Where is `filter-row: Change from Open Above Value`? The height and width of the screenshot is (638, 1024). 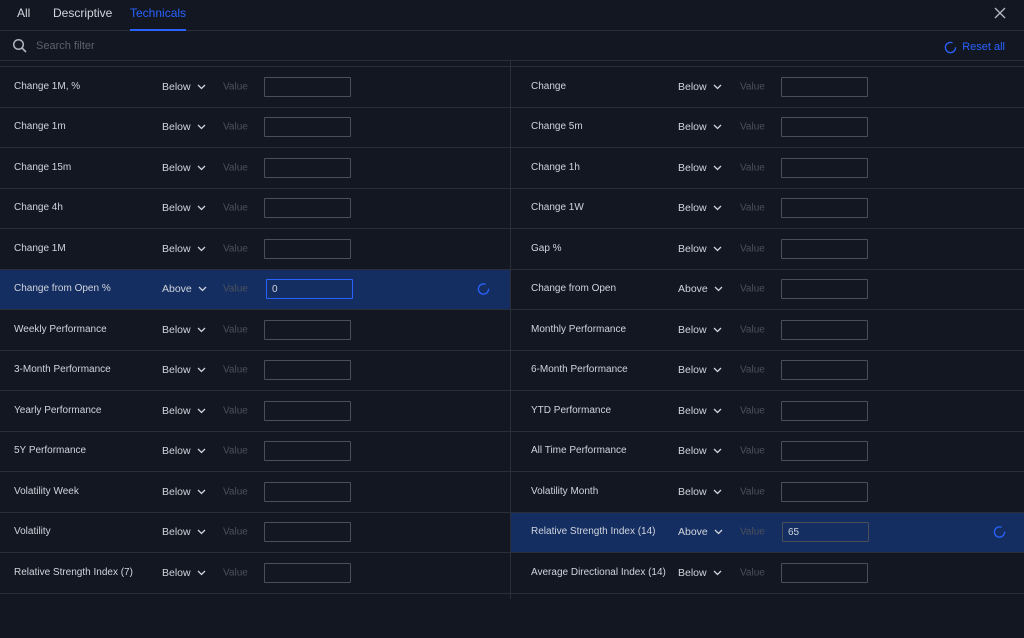 filter-row: Change from Open Above Value is located at coordinates (767, 290).